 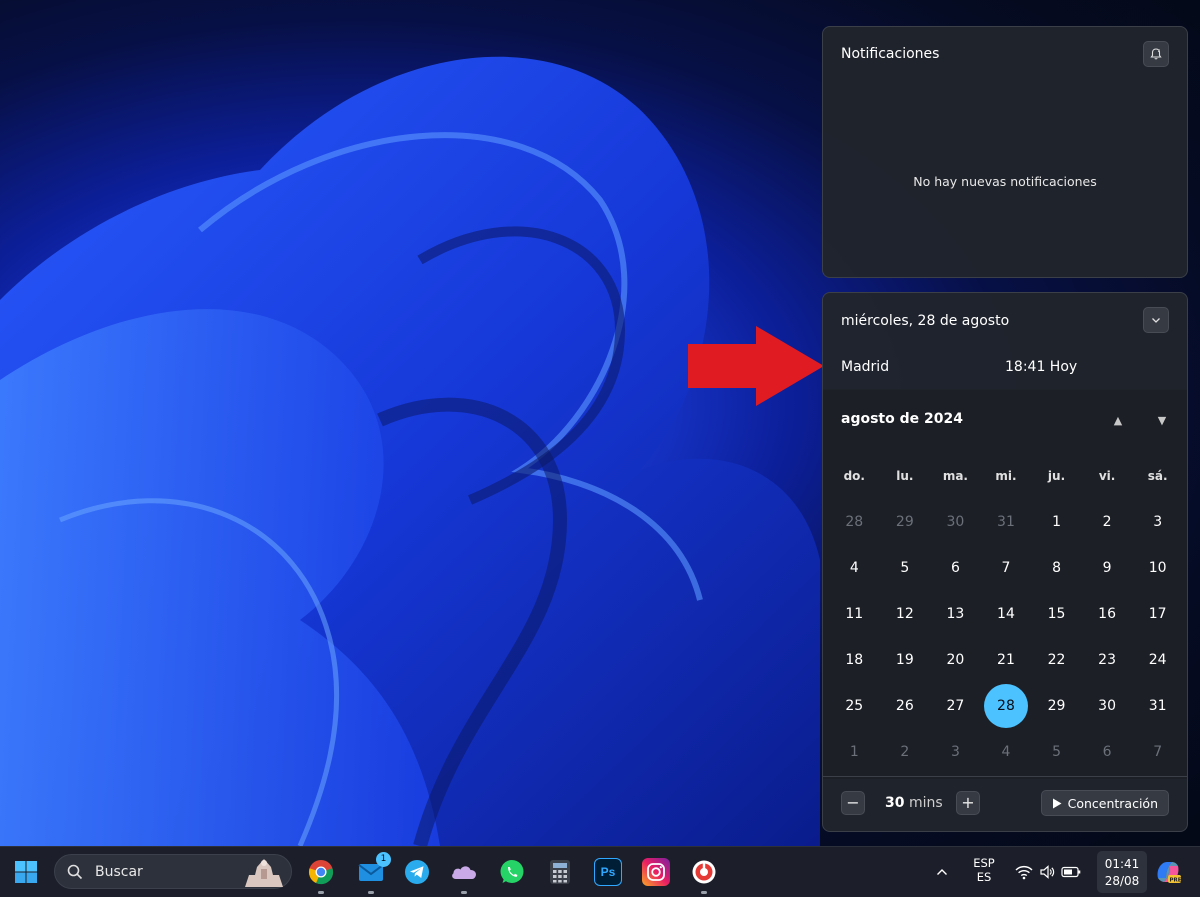 I want to click on telegram-taskbar-button, so click(x=417, y=872).